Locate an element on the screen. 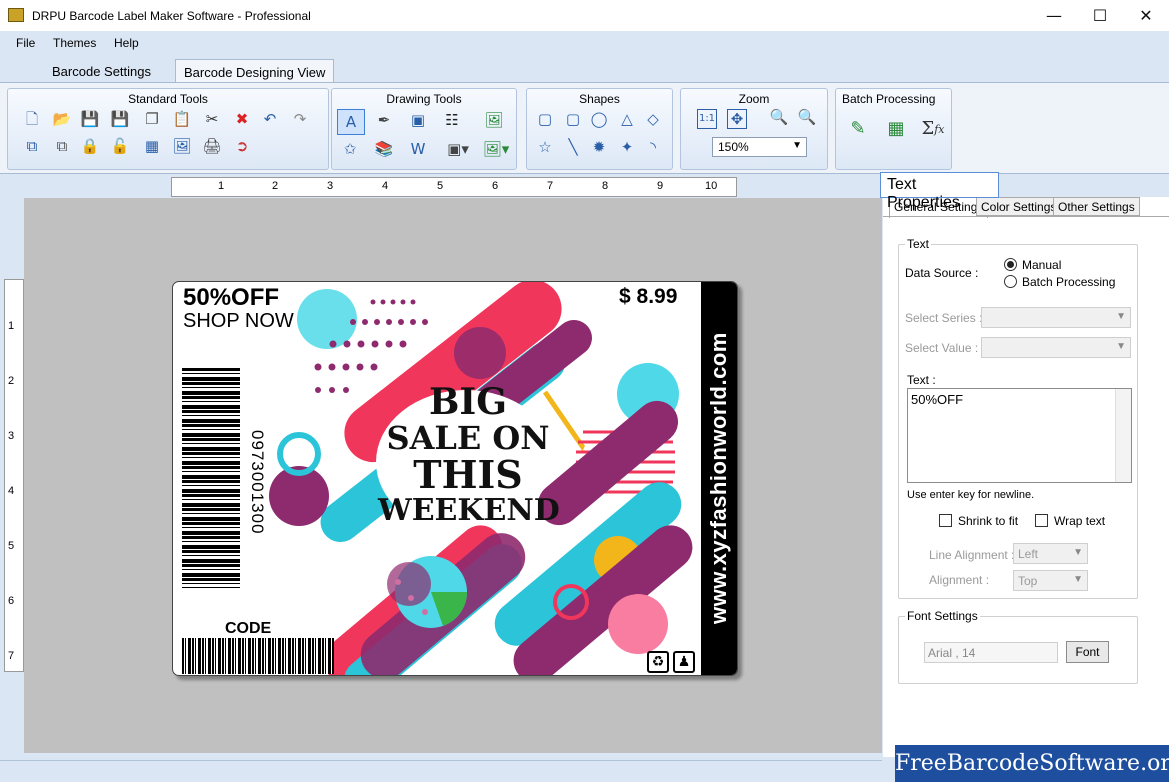 The height and width of the screenshot is (782, 1169). price-text: $ 8.99 is located at coordinates (648, 297).